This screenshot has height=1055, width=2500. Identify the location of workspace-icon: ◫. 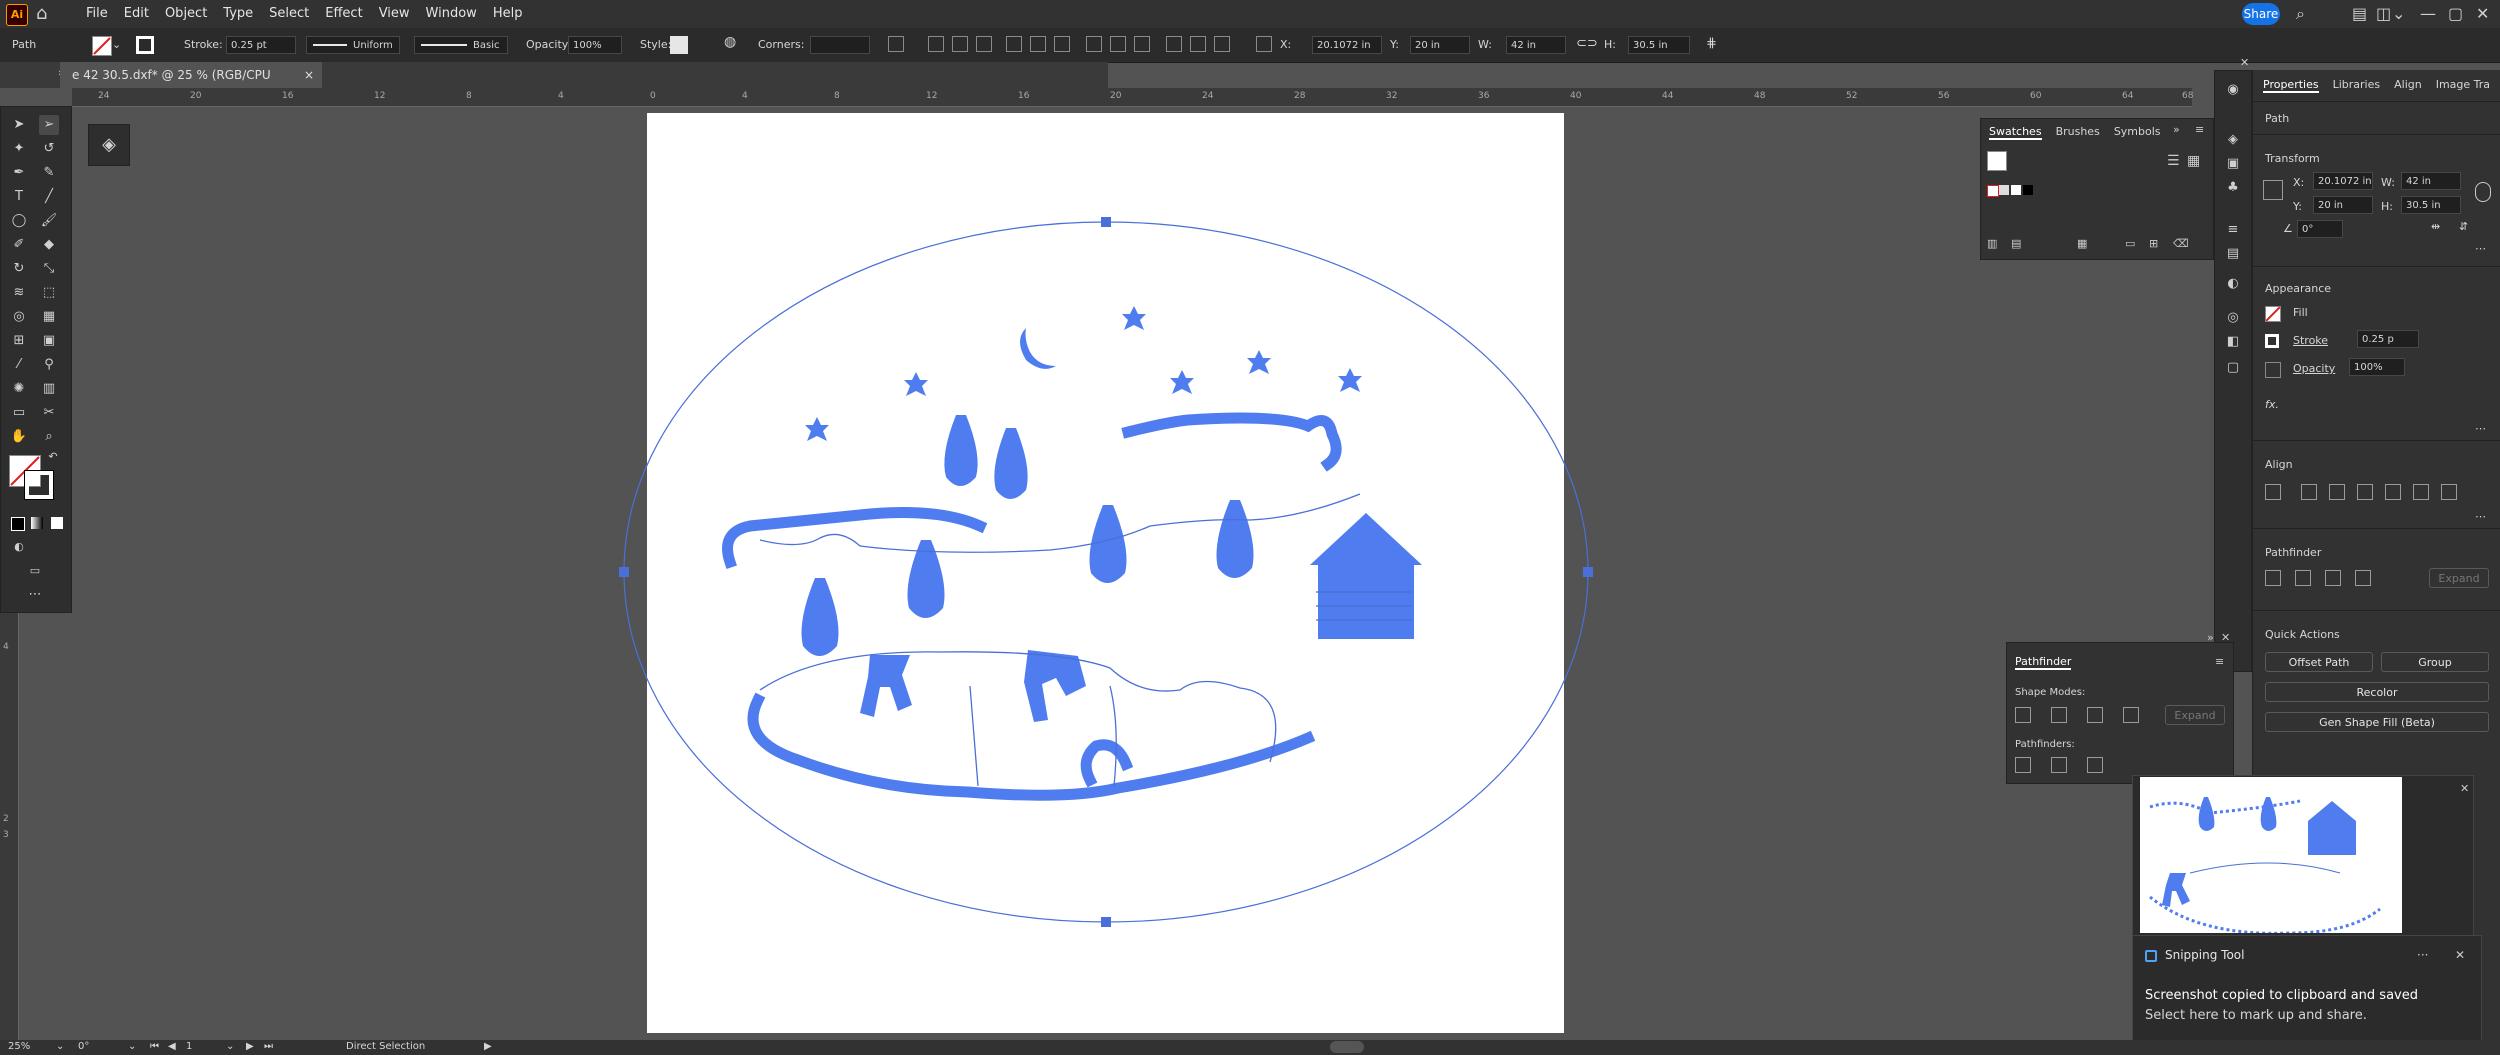
(2383, 13).